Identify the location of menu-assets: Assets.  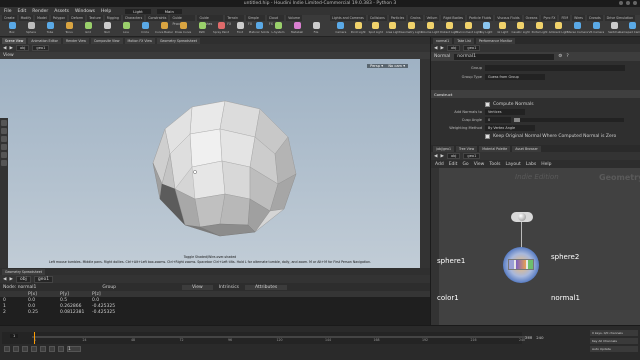
(61, 11).